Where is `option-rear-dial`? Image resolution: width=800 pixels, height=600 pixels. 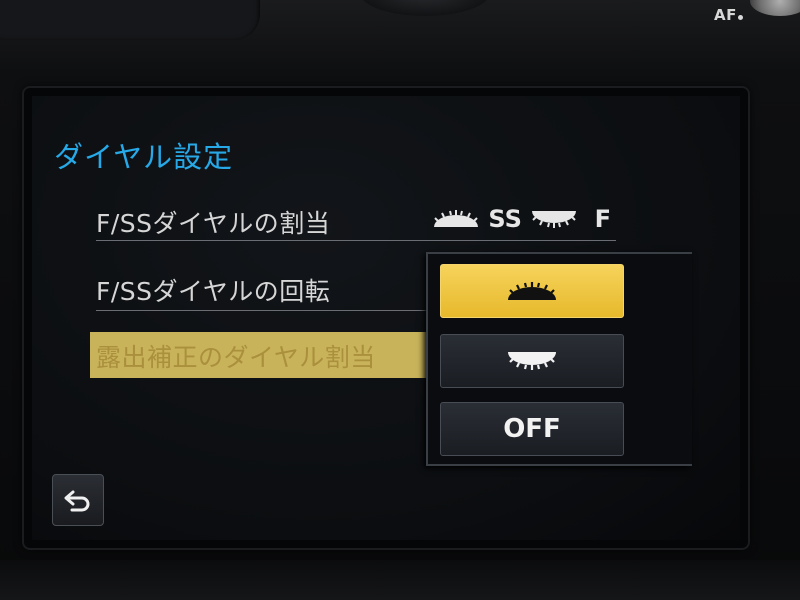 option-rear-dial is located at coordinates (532, 361).